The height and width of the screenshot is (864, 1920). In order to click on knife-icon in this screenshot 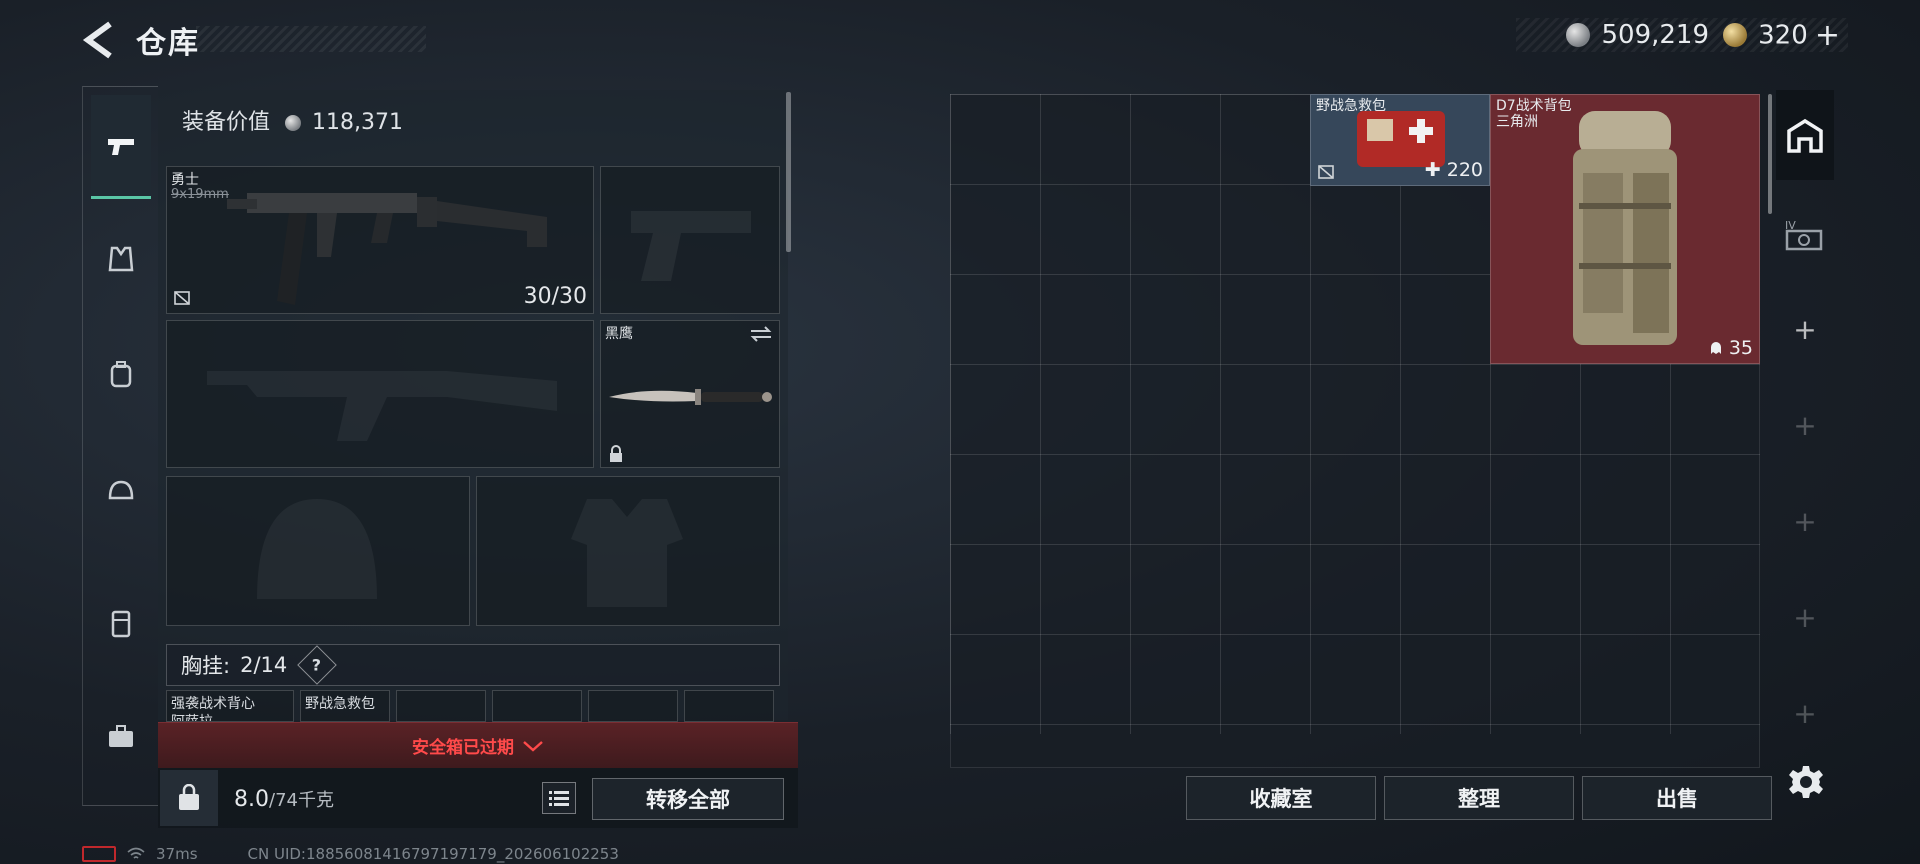, I will do `click(690, 397)`.